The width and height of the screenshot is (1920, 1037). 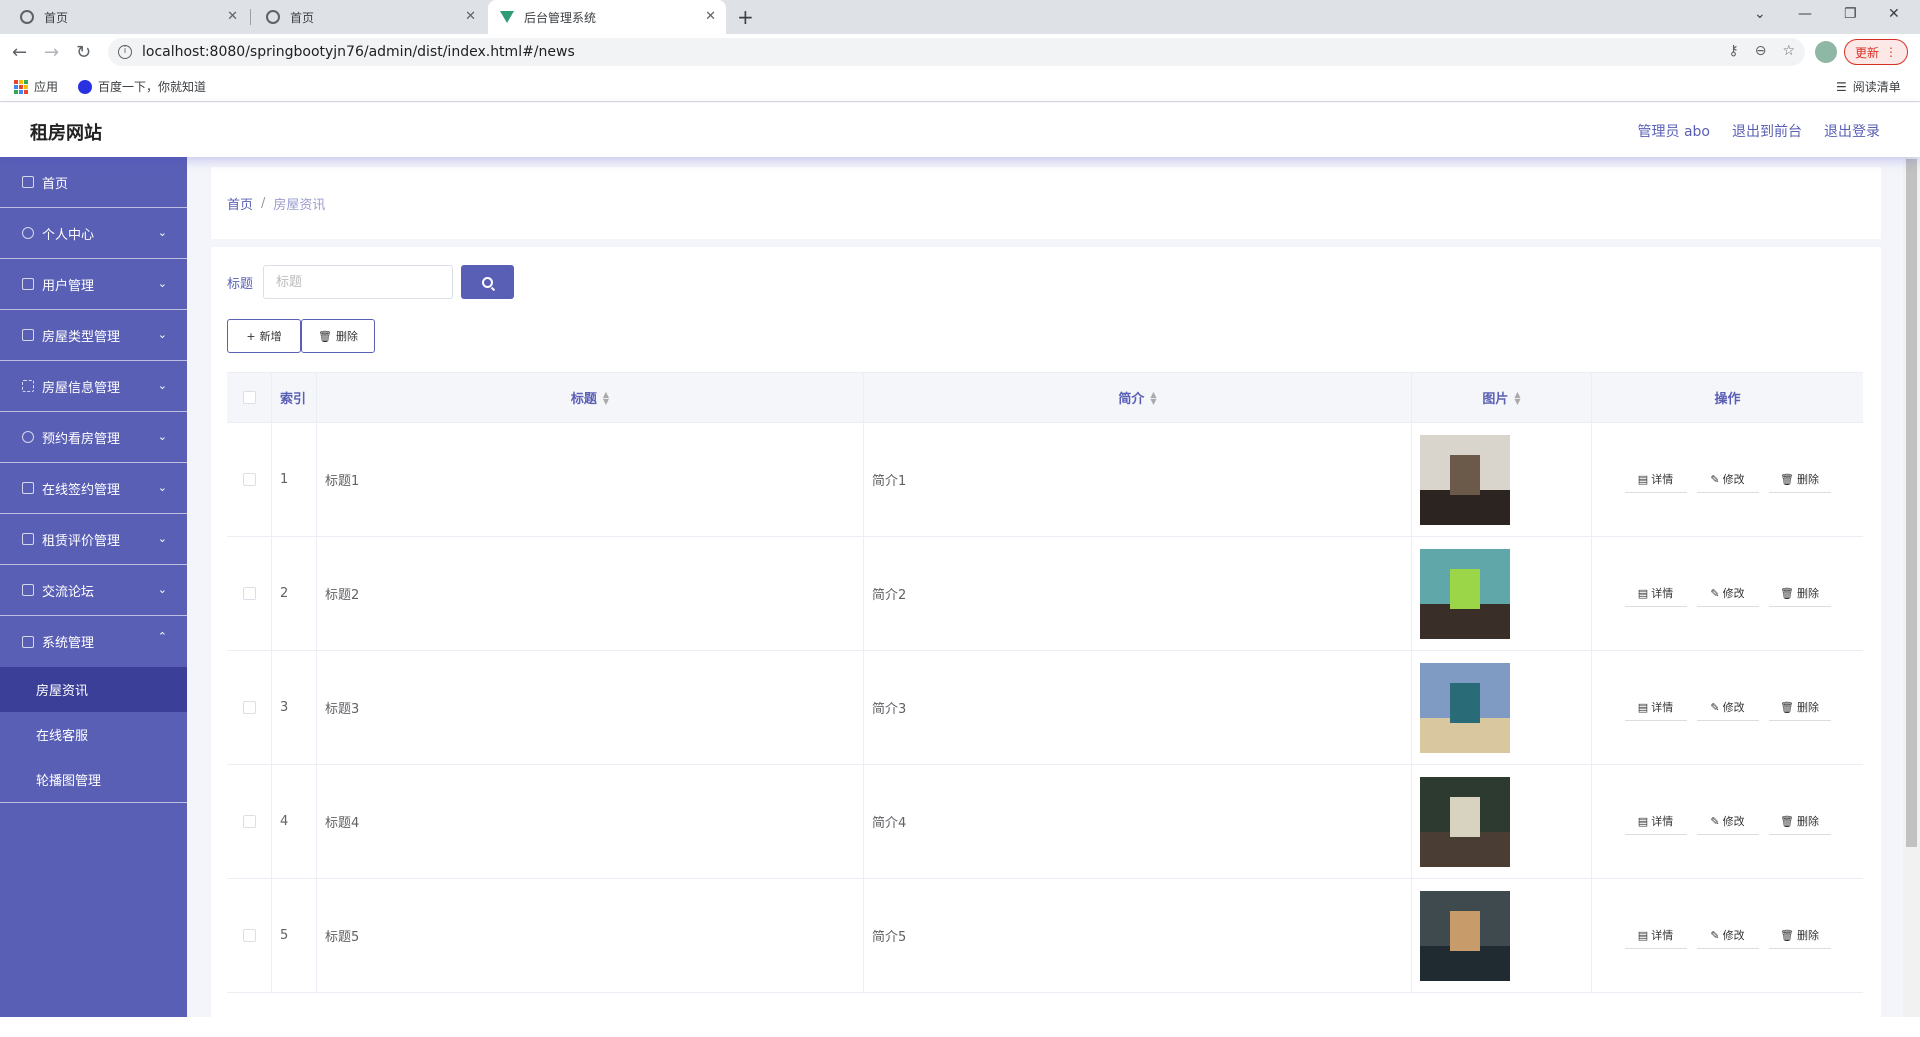 What do you see at coordinates (270, 336) in the screenshot?
I see `add-label: 新增` at bounding box center [270, 336].